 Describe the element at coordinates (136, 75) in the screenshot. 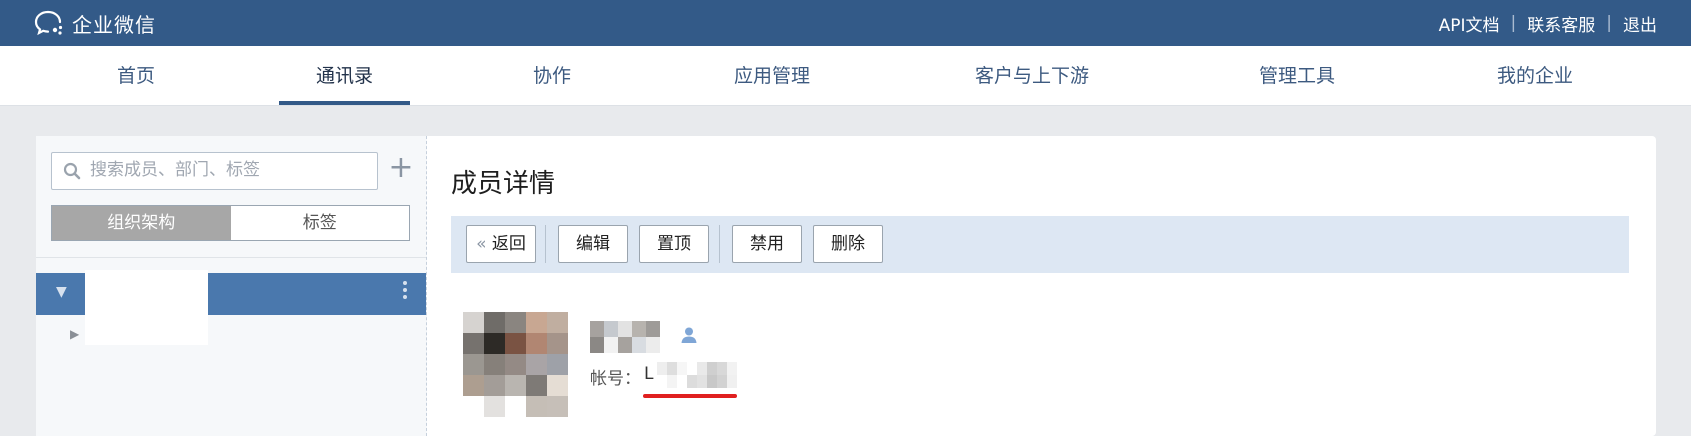

I see `nav-home: 首页` at that location.